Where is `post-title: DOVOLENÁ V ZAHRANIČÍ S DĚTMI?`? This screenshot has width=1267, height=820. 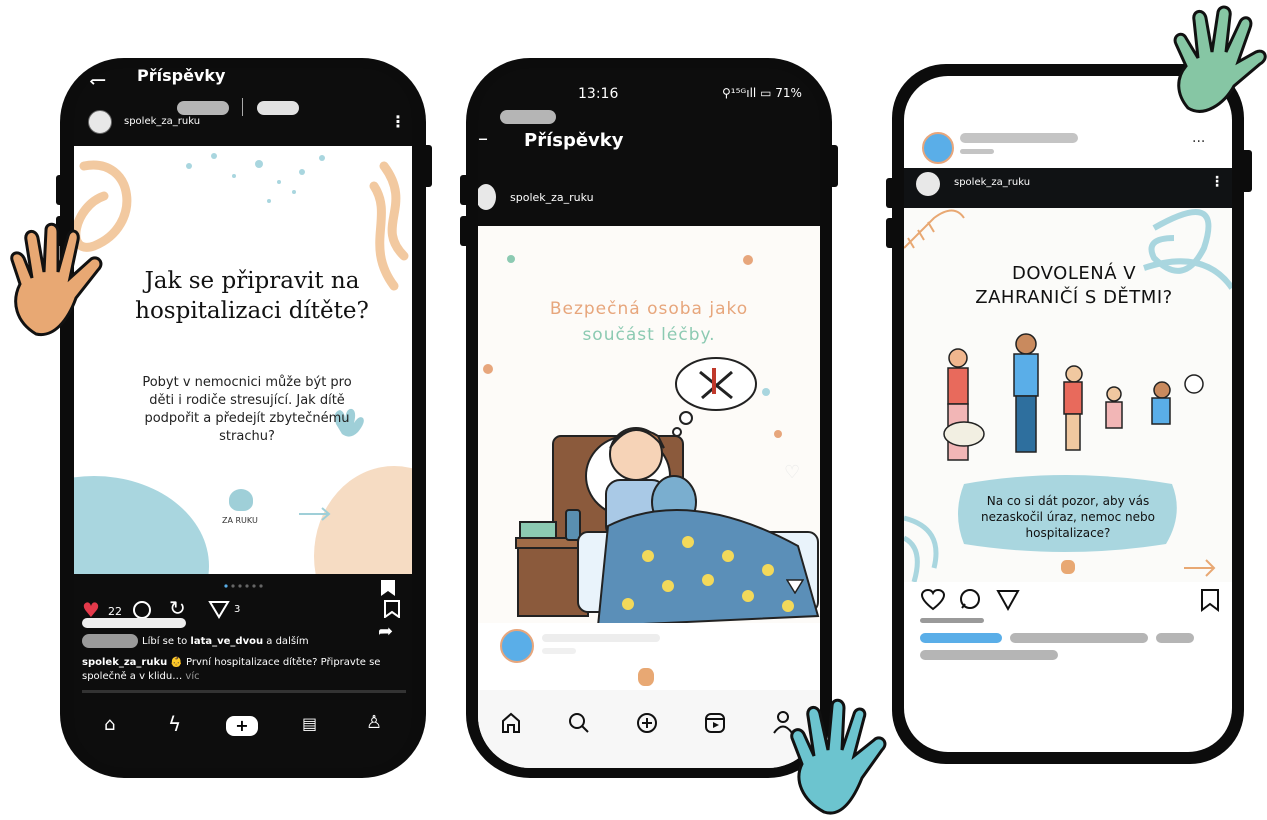
post-title: DOVOLENÁ V ZAHRANIČÍ S DĚTMI? is located at coordinates (1074, 285).